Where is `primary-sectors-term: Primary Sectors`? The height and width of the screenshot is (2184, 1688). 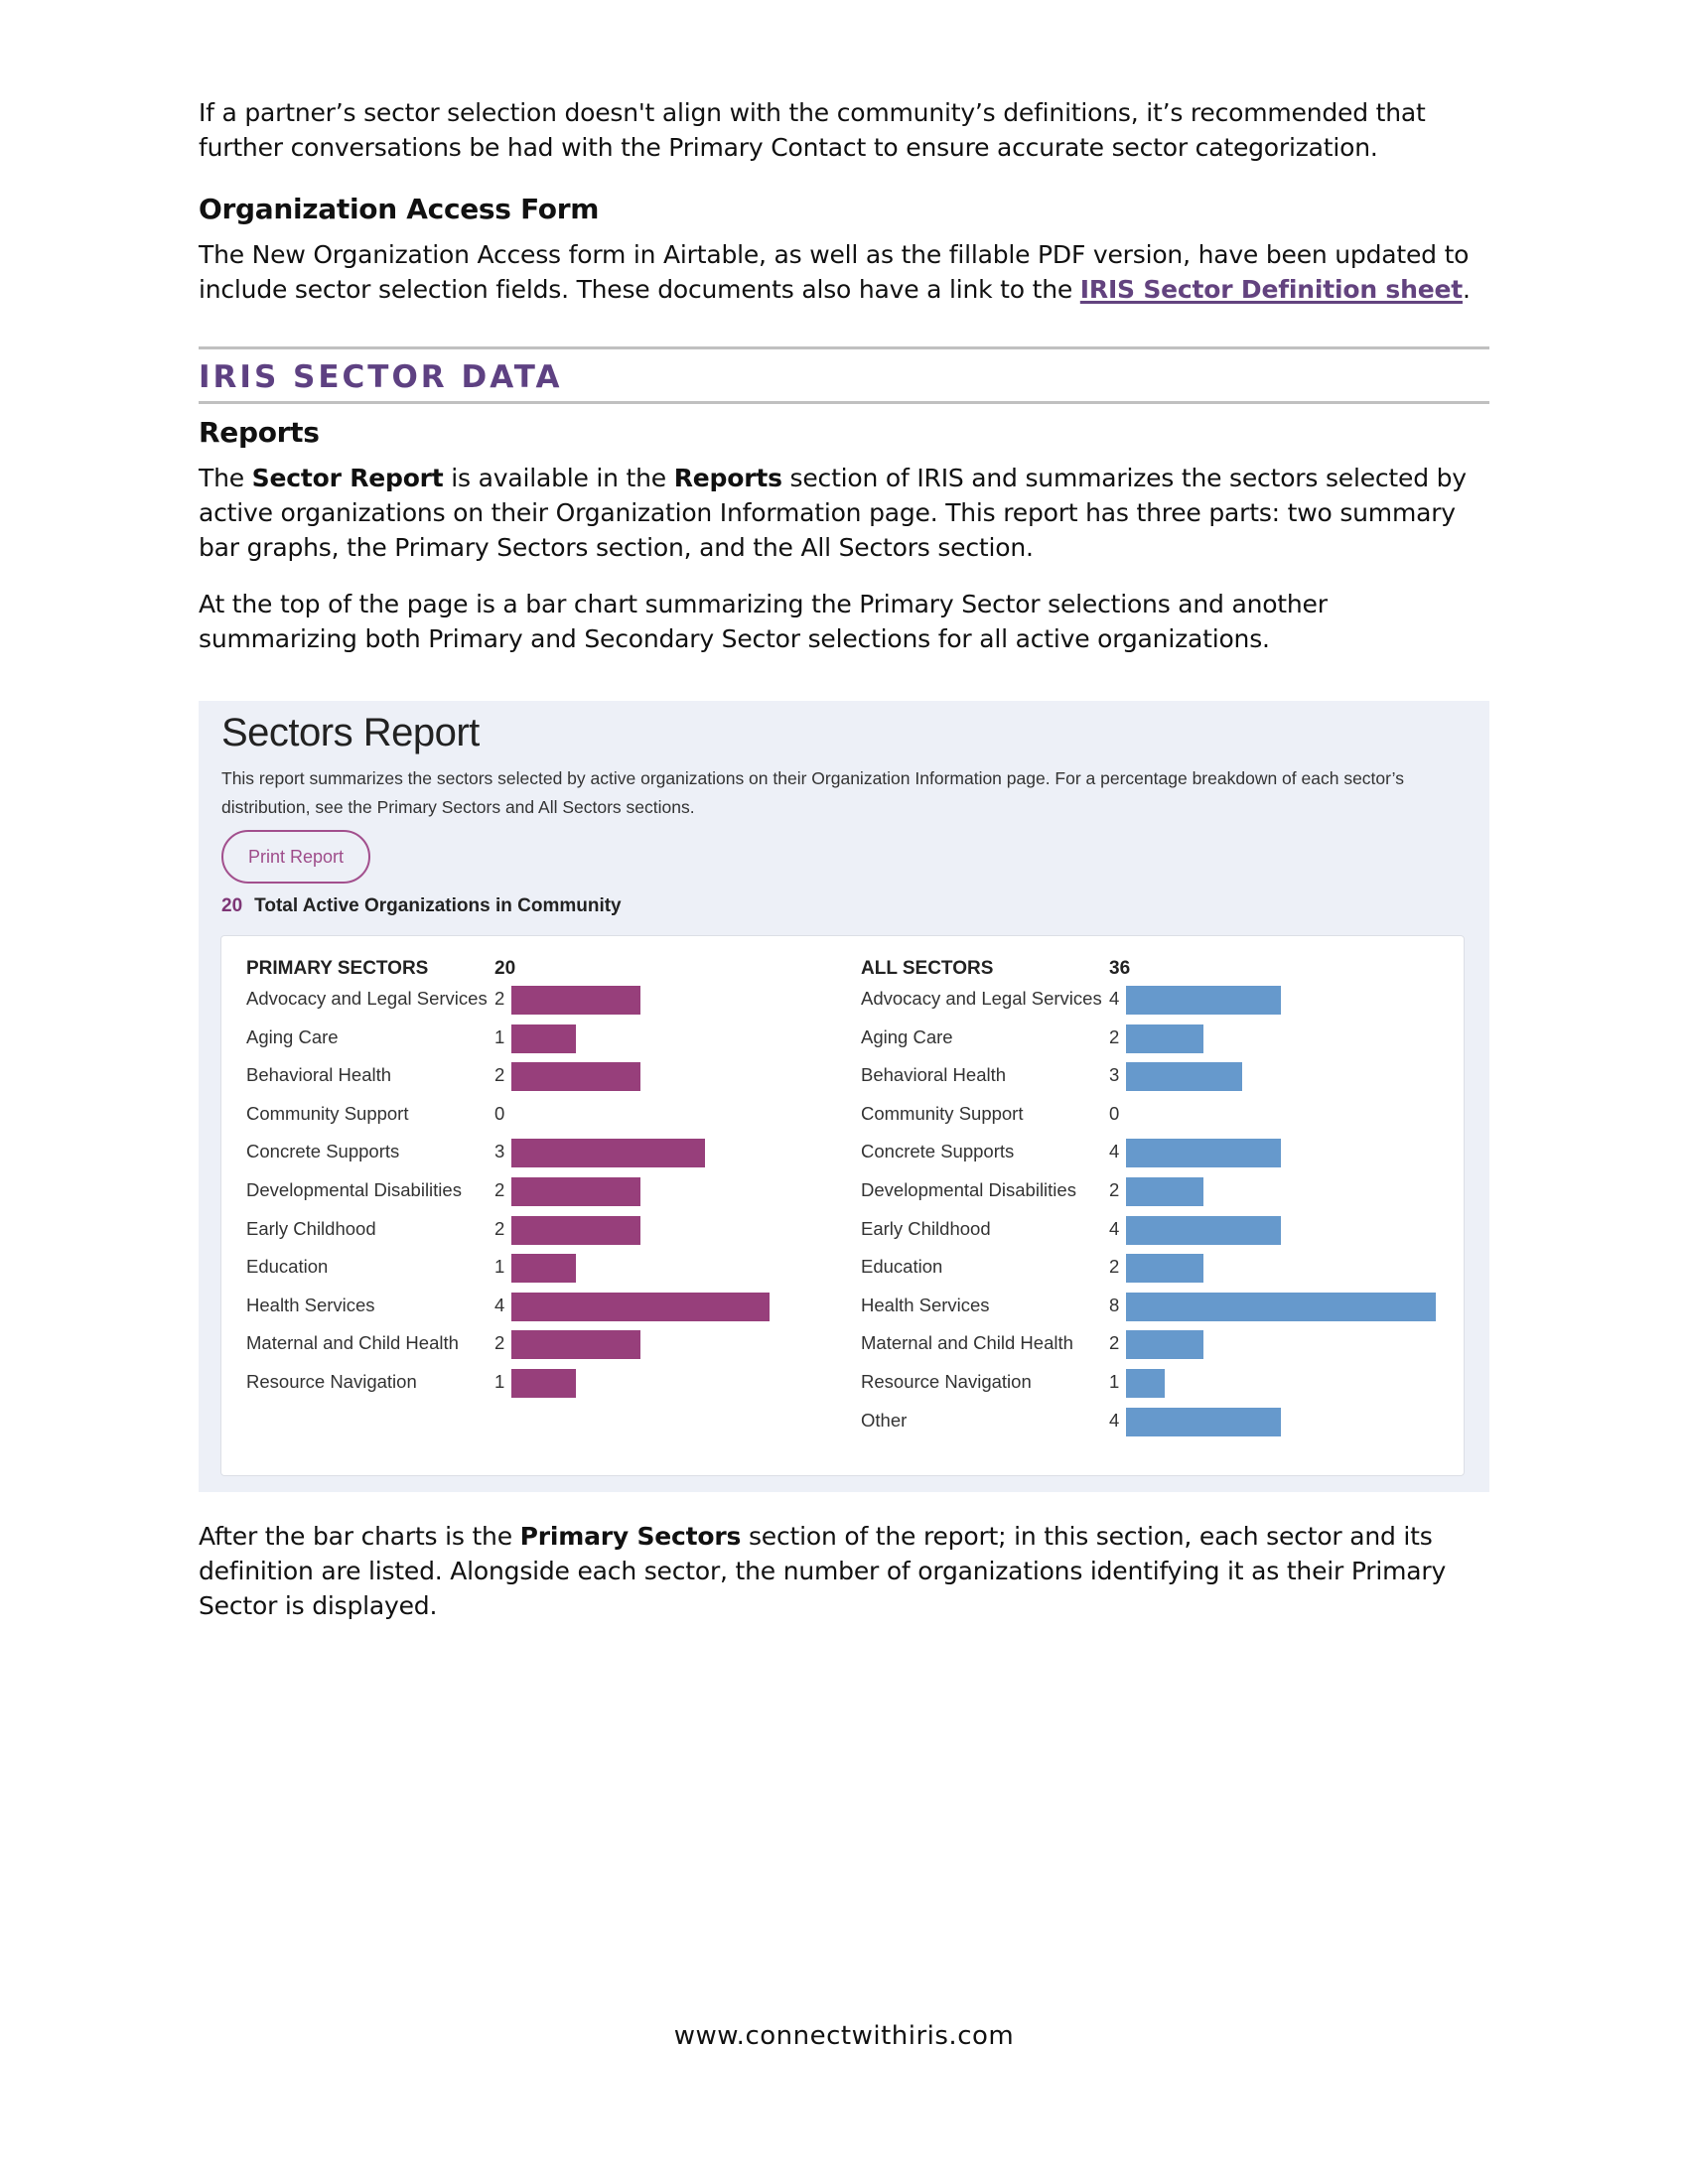 primary-sectors-term: Primary Sectors is located at coordinates (630, 1536).